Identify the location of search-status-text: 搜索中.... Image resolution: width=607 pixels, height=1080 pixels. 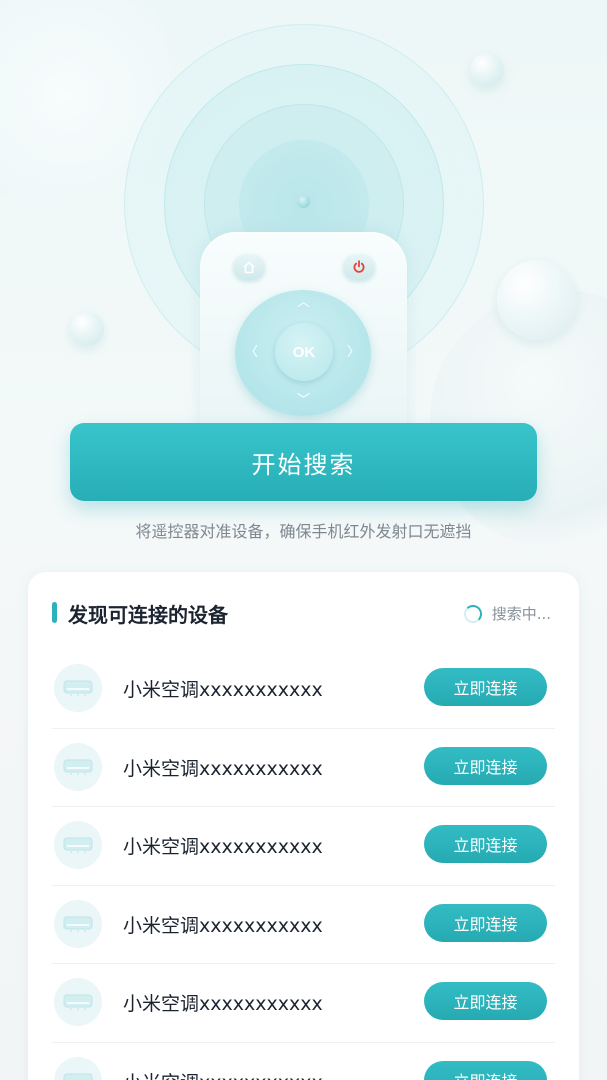
(521, 614).